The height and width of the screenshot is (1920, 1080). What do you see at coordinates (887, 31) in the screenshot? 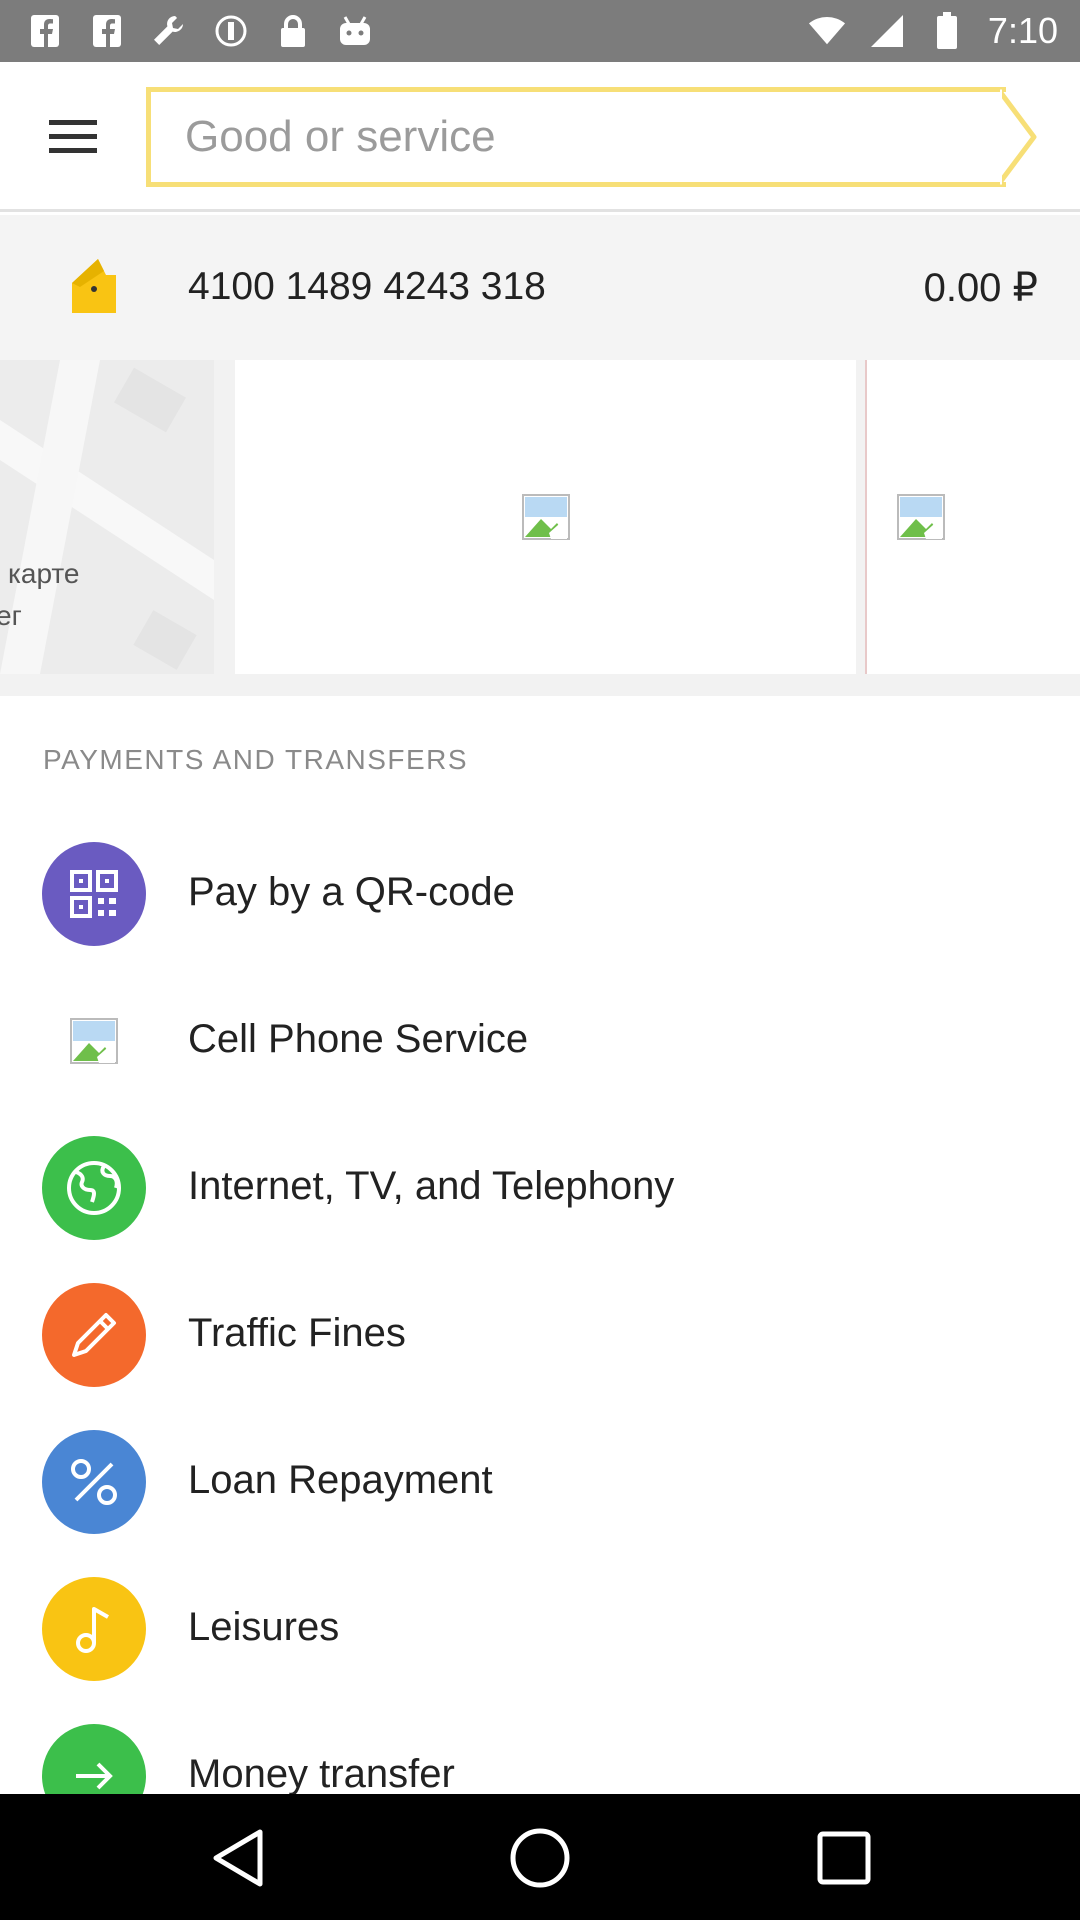
I see `signal-icon` at bounding box center [887, 31].